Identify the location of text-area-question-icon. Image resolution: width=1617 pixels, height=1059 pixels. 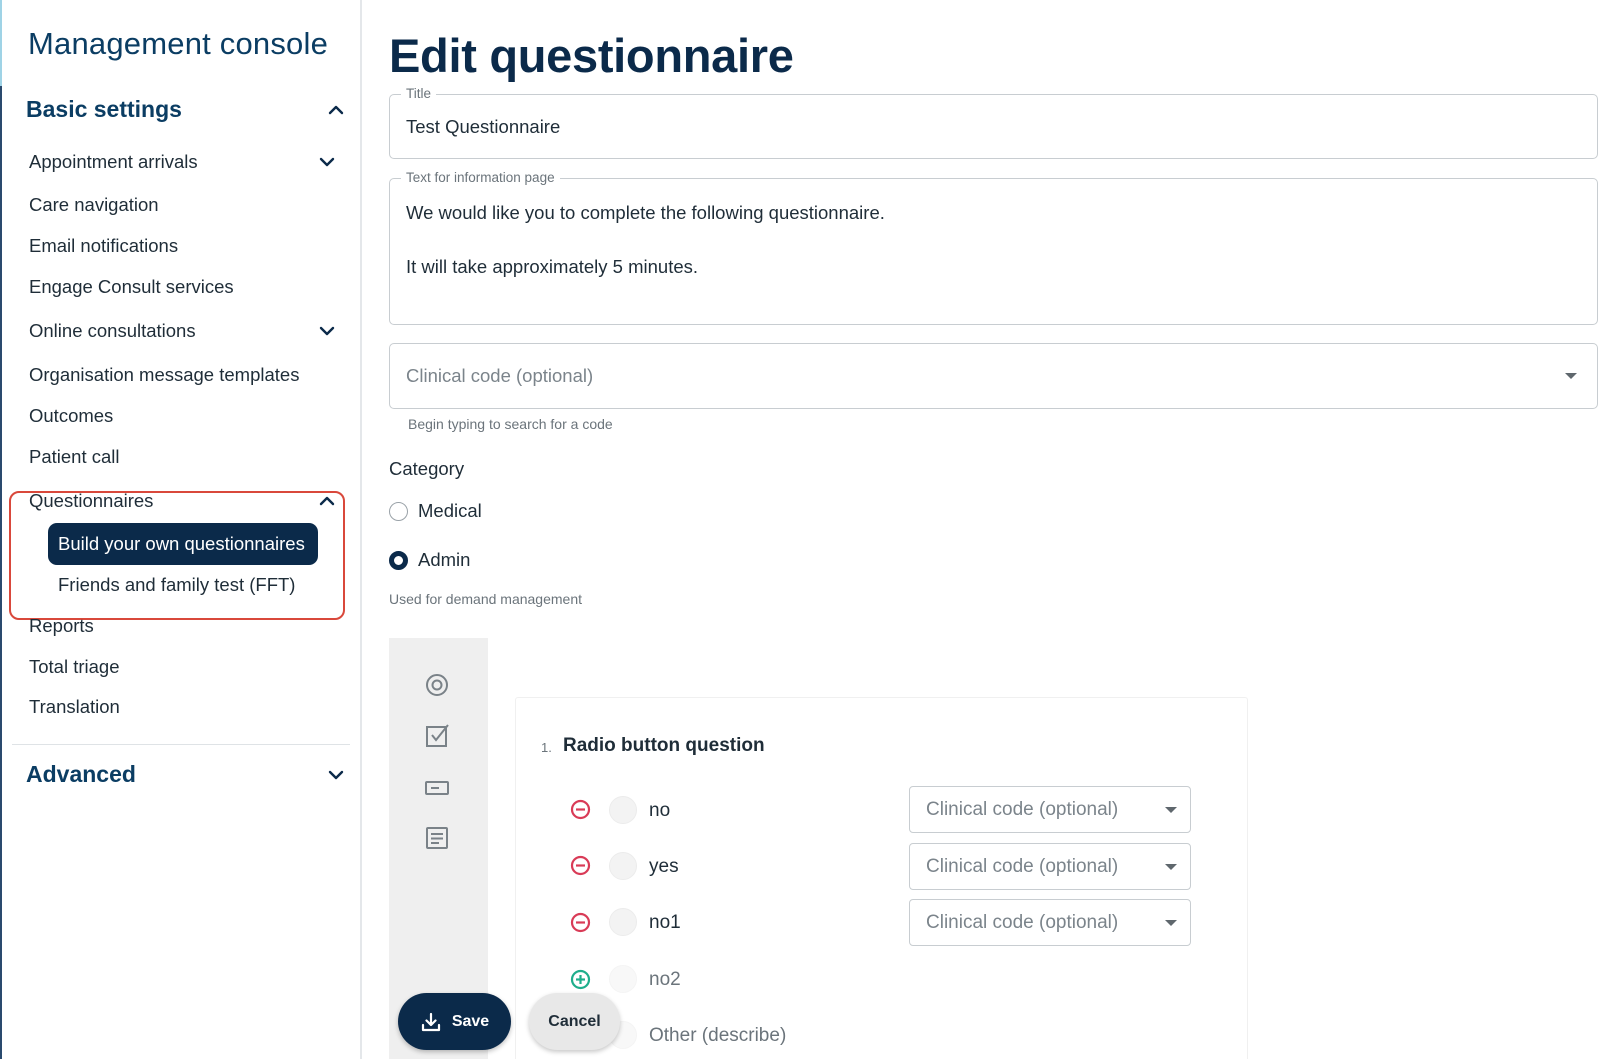
(437, 838).